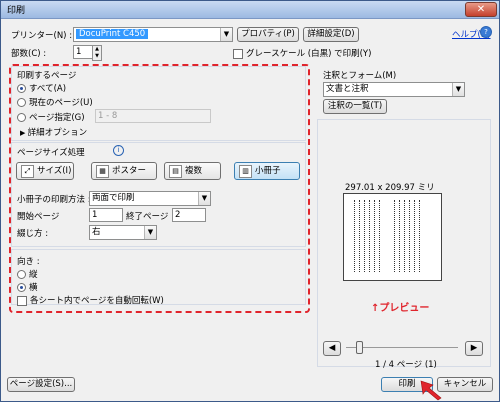  Describe the element at coordinates (481, 9) in the screenshot. I see `close-icon: ✕` at that location.